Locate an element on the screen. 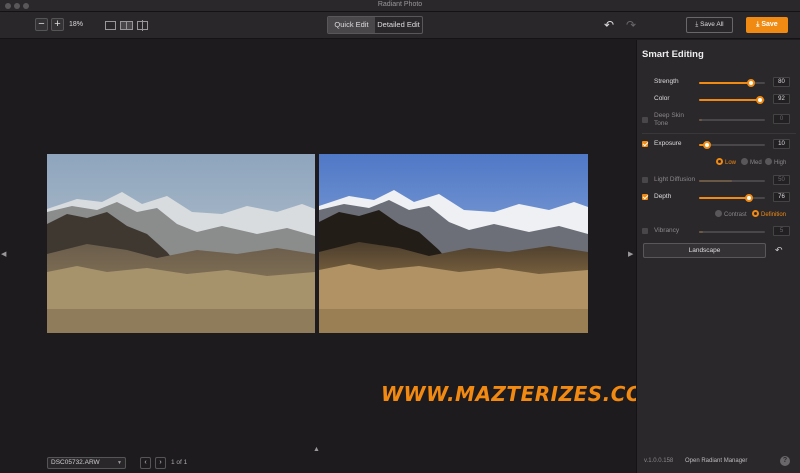  save-button: ⤓ Save is located at coordinates (767, 25).